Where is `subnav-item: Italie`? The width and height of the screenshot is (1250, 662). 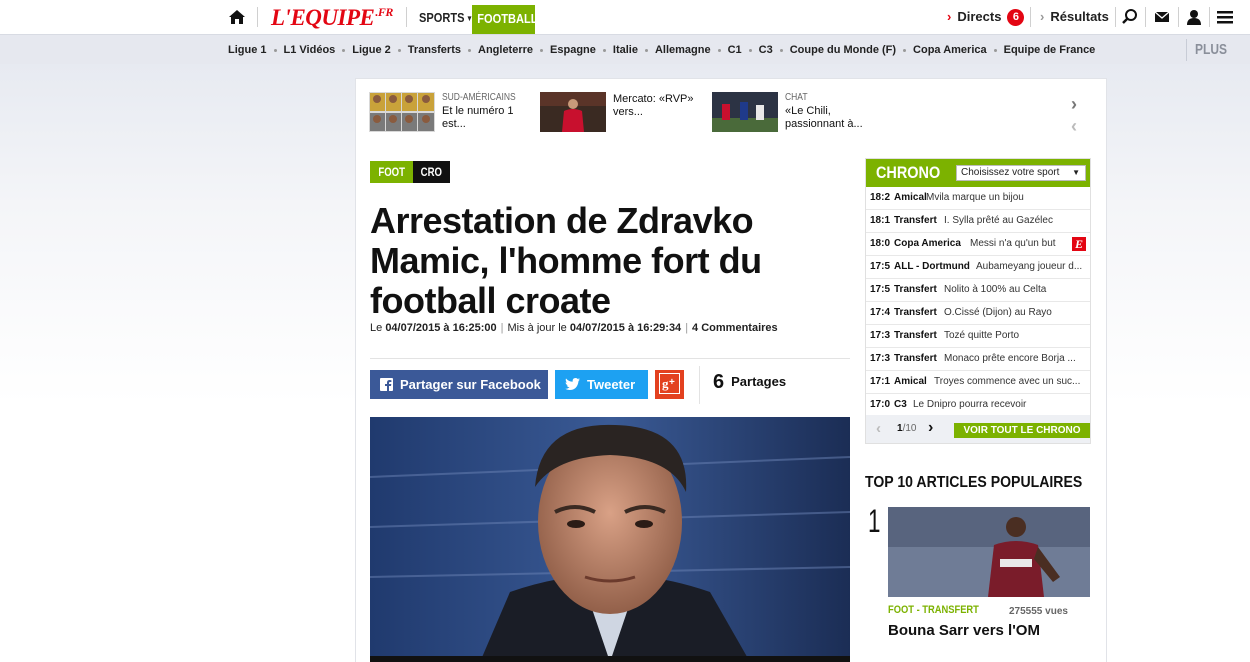 subnav-item: Italie is located at coordinates (617, 50).